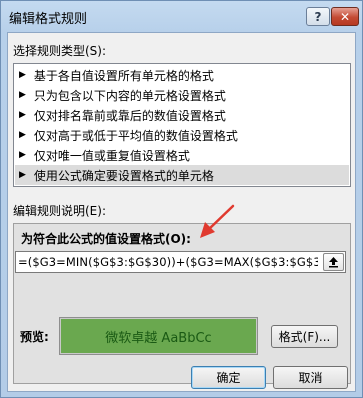  I want to click on format-preview: 微软卓越 AaBbCc, so click(158, 336).